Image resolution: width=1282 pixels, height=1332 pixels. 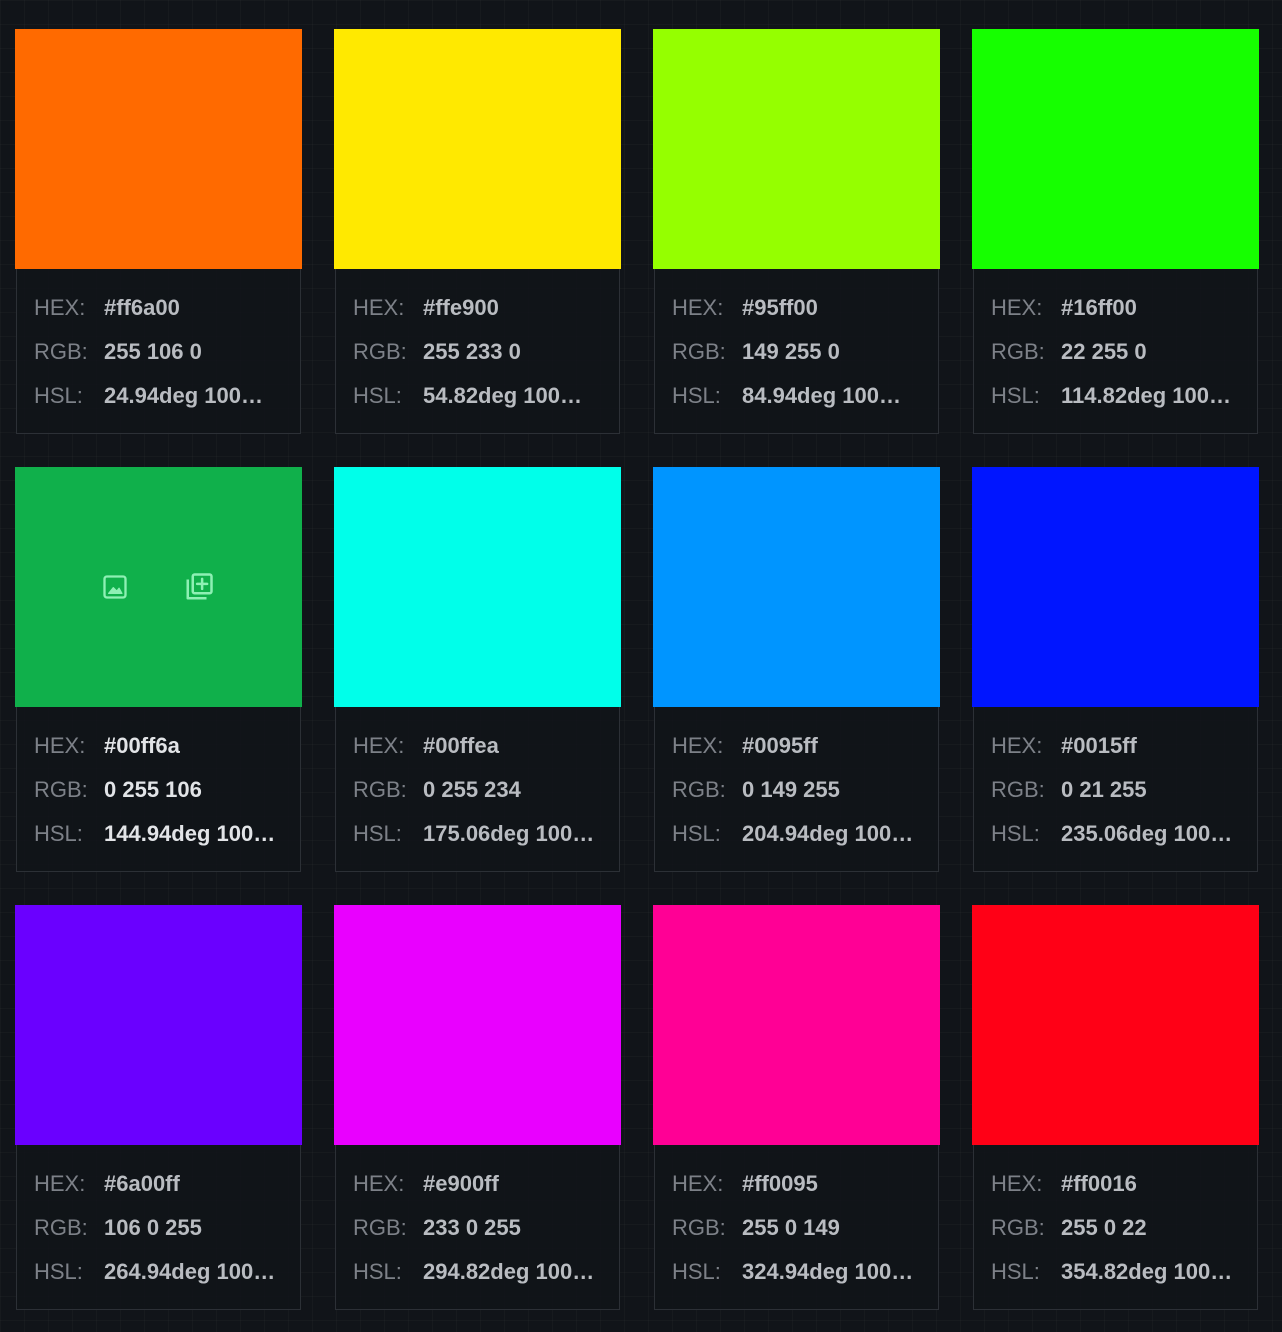 I want to click on add-to-collection-icon, so click(x=199, y=587).